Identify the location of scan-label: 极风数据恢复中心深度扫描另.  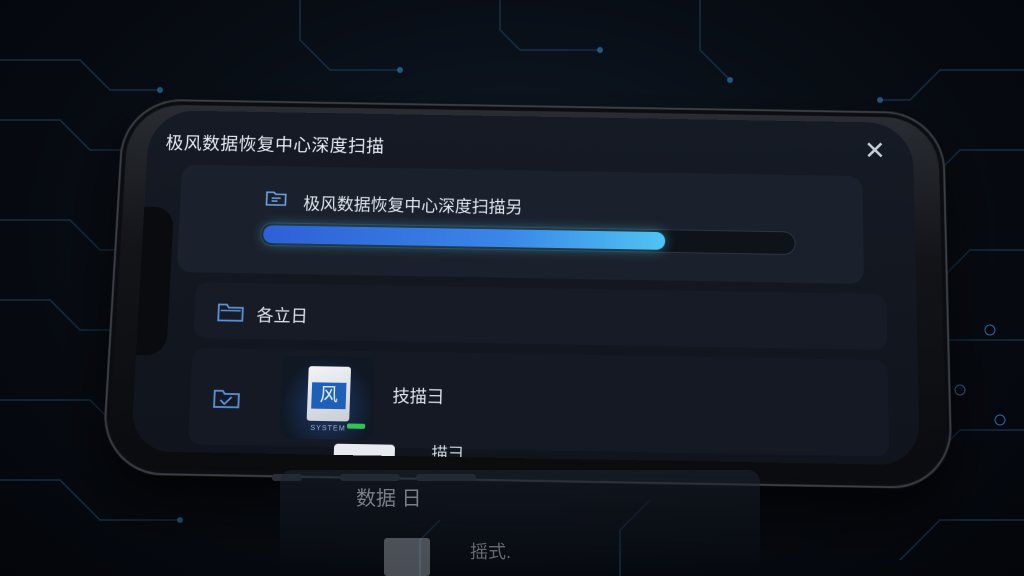
(412, 206).